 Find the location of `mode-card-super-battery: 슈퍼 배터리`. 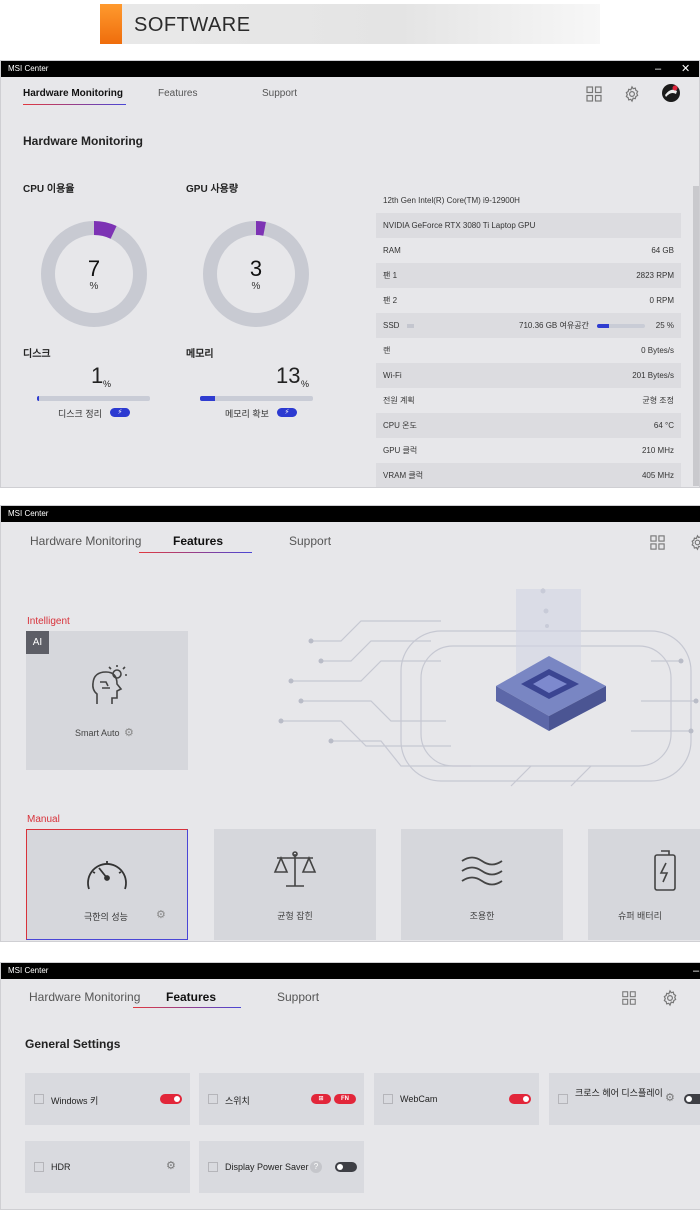

mode-card-super-battery: 슈퍼 배터리 is located at coordinates (644, 884).